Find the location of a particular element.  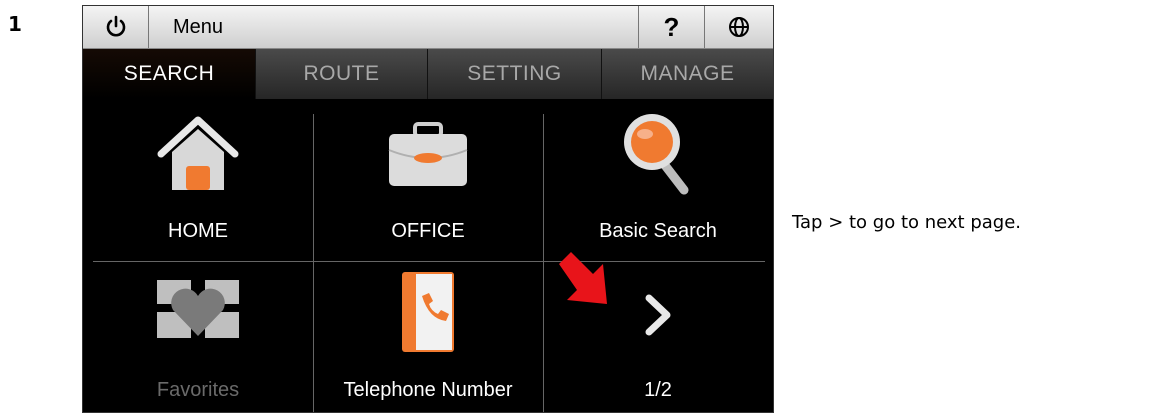

tab-route: ROUTE is located at coordinates (341, 74).